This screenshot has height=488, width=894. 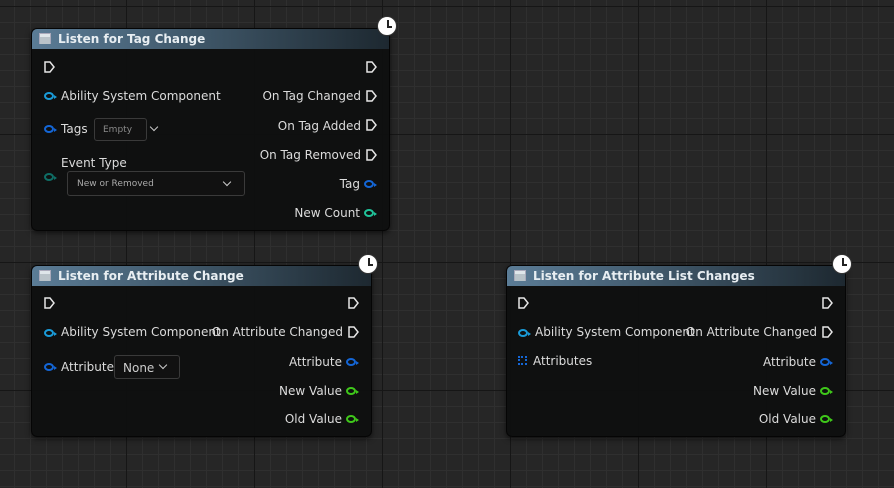 What do you see at coordinates (115, 184) in the screenshot?
I see `event-type-value: New or Removed` at bounding box center [115, 184].